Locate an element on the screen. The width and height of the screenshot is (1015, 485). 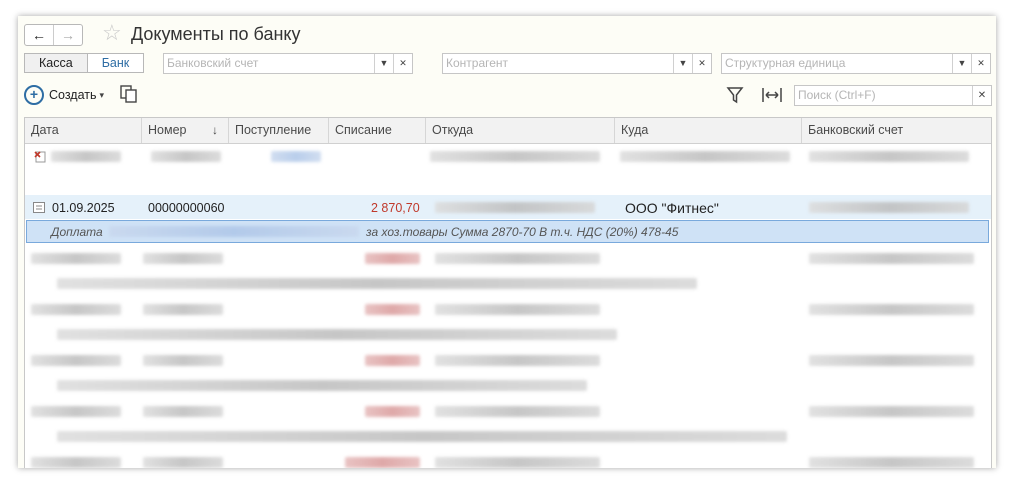
tab-cash: Касса is located at coordinates (56, 63).